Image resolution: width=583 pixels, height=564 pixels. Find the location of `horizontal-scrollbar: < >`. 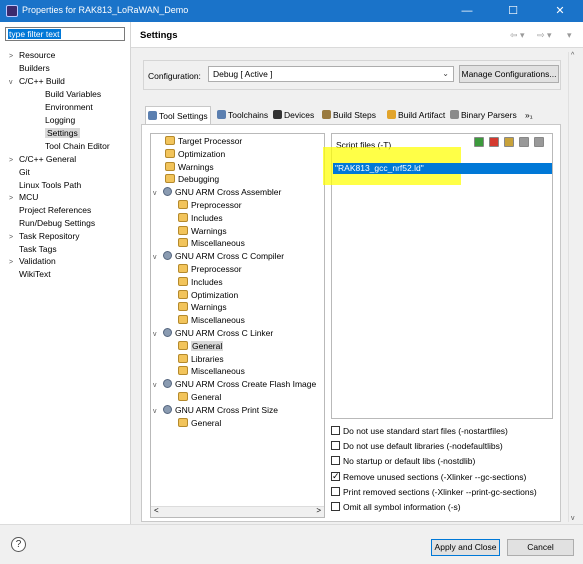

horizontal-scrollbar: < > is located at coordinates (237, 511).